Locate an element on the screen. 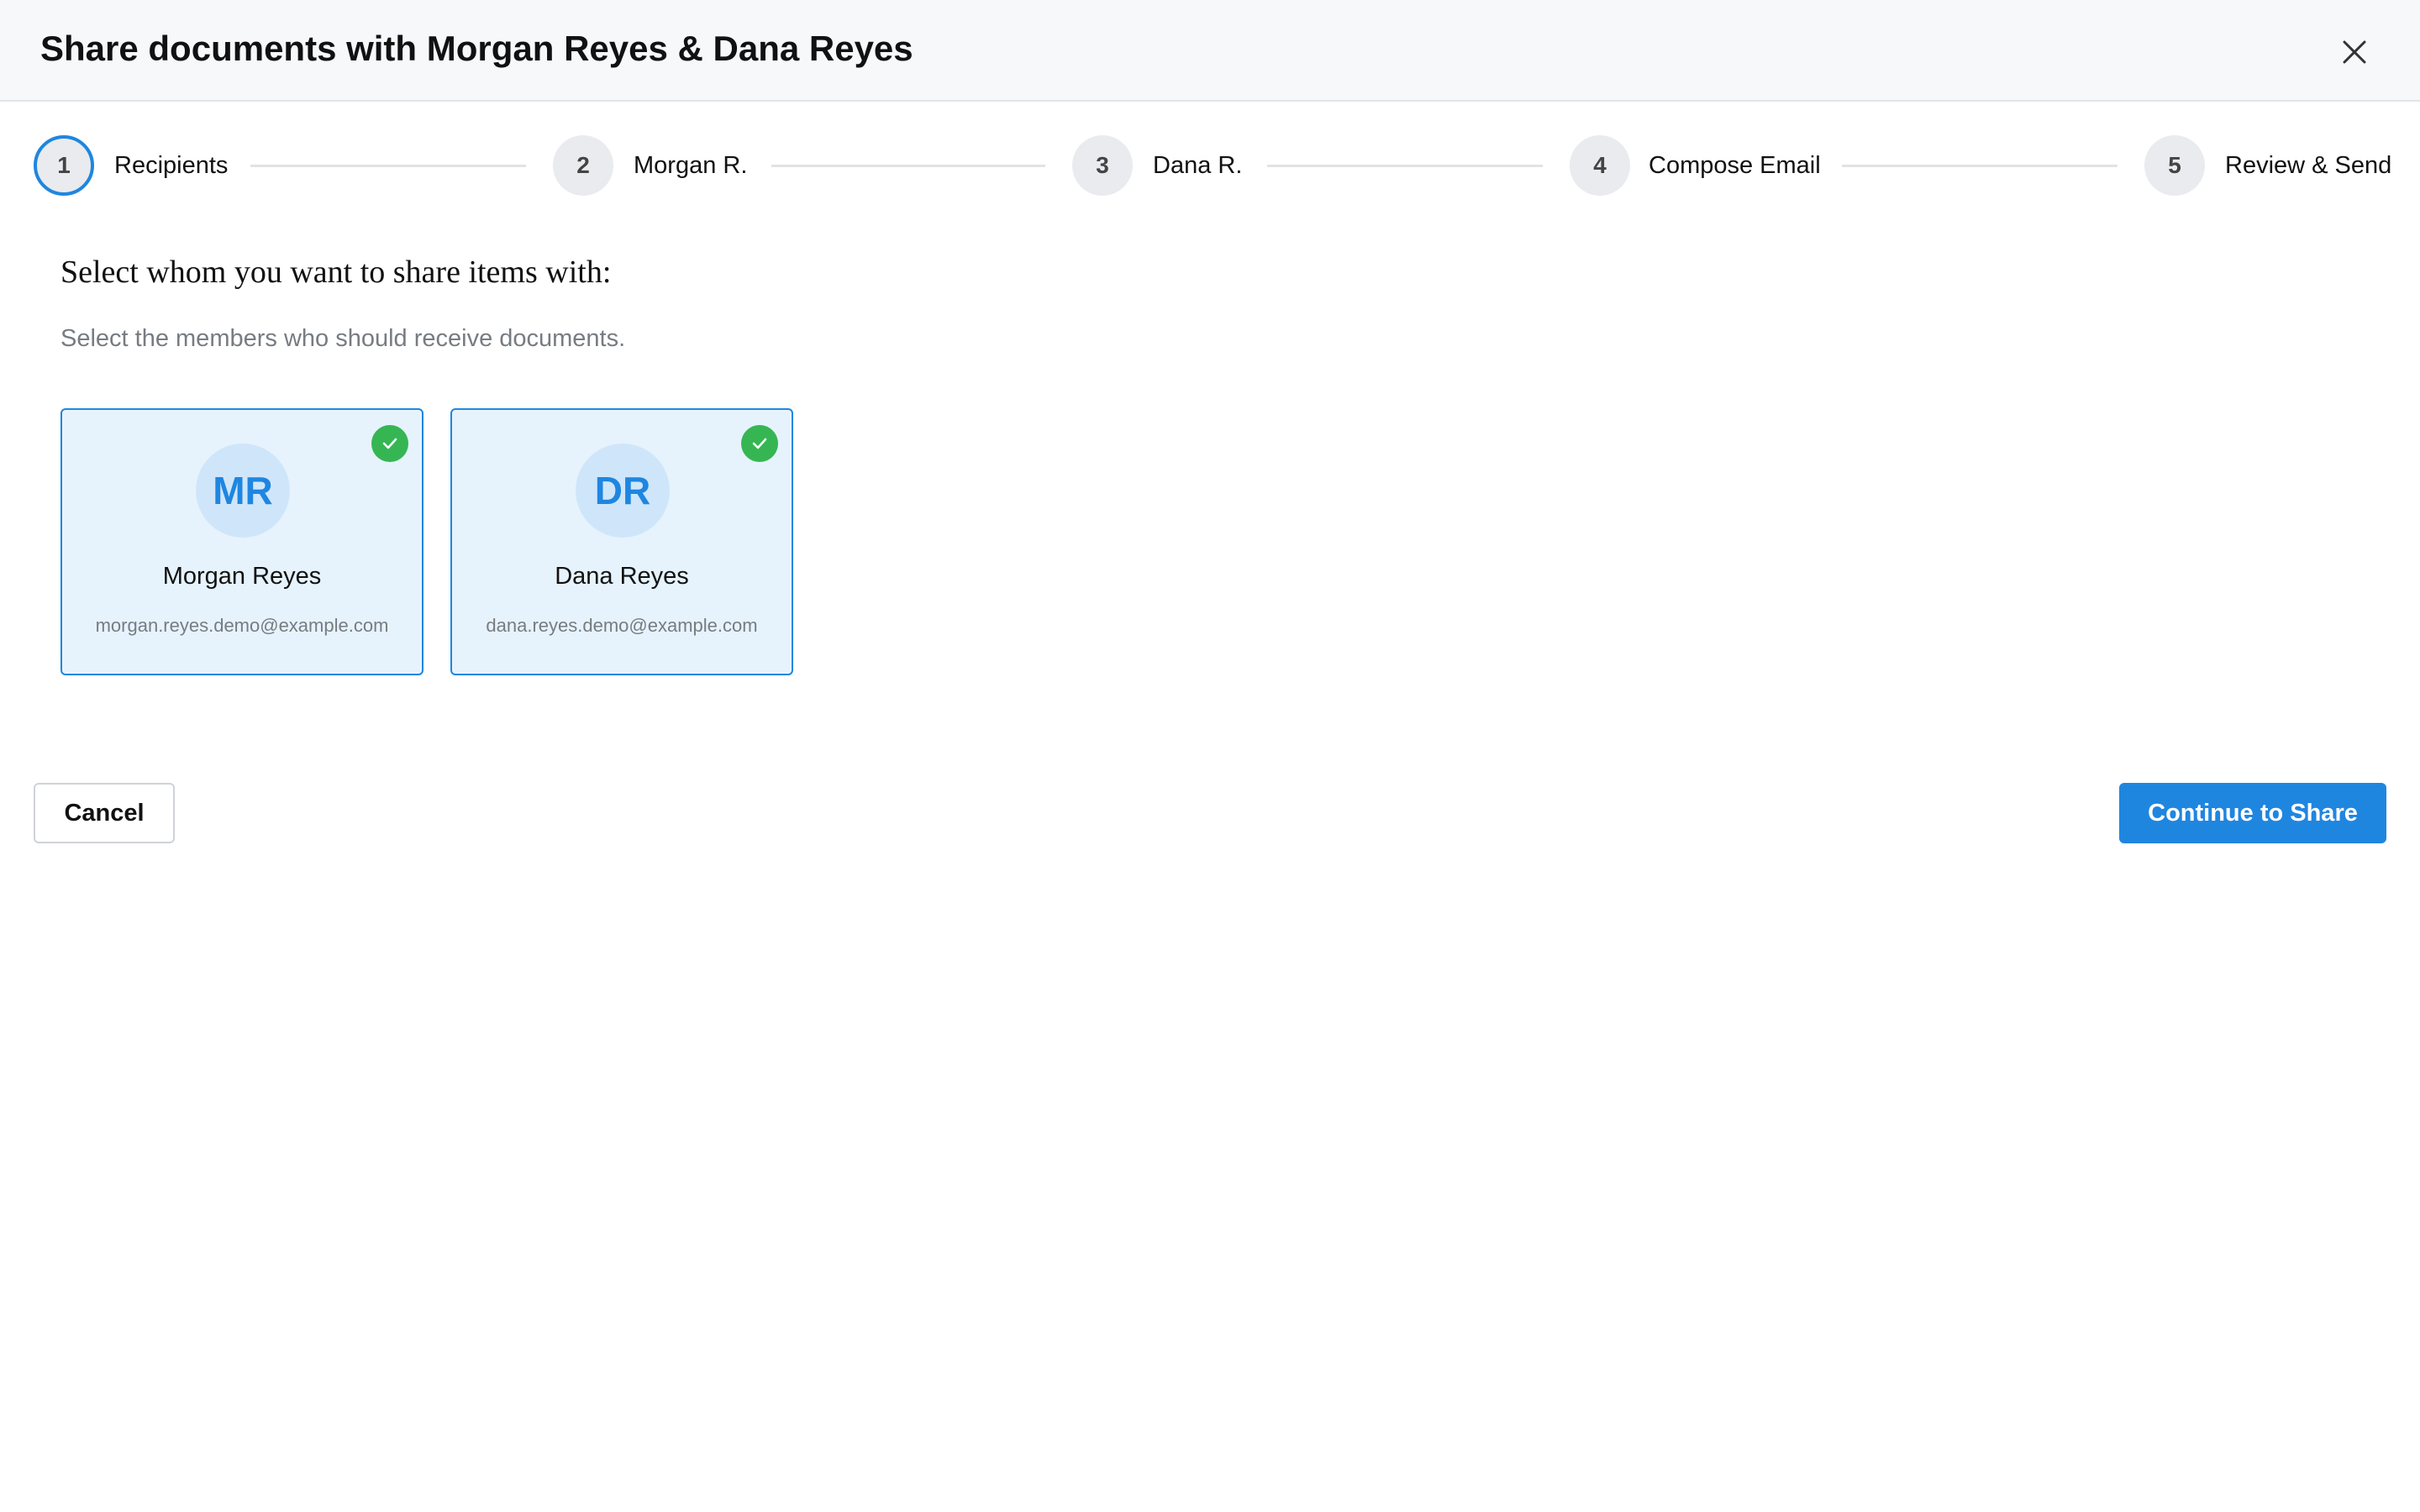 The width and height of the screenshot is (2420, 1512). step-3-label: Dana R. is located at coordinates (1197, 165).